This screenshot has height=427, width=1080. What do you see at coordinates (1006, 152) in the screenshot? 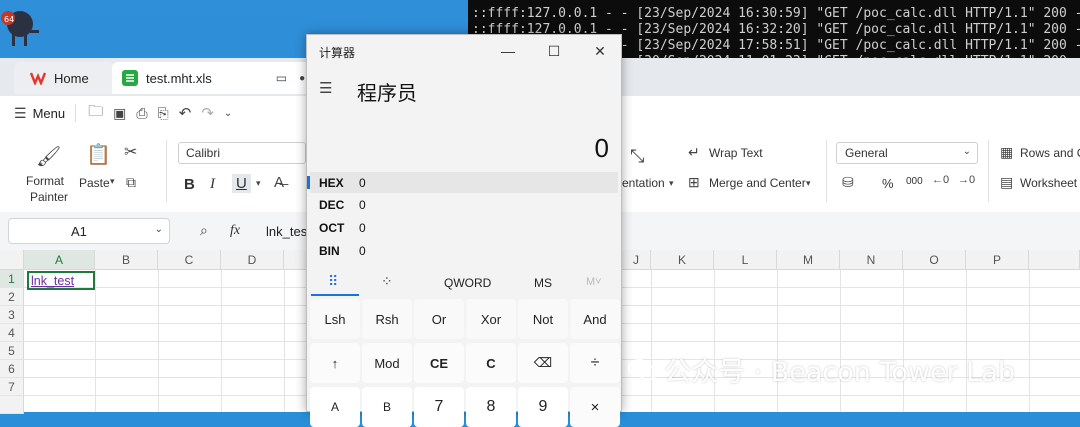
I see `rows-columns-icon: ▦` at bounding box center [1006, 152].